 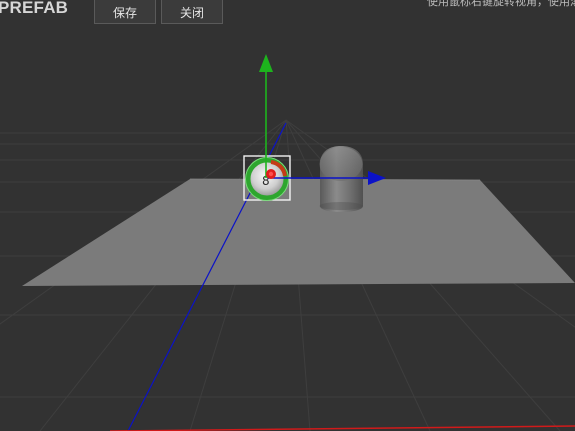 What do you see at coordinates (342, 428) in the screenshot?
I see `scene-red-axis-line` at bounding box center [342, 428].